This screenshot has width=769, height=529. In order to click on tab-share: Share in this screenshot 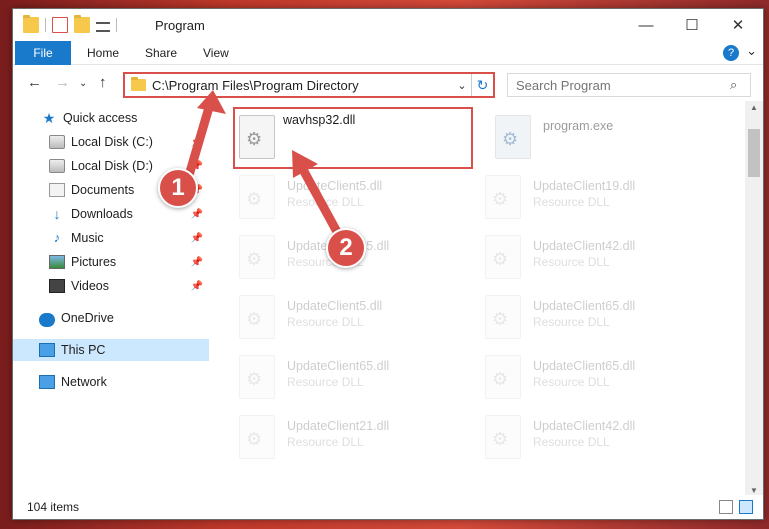, I will do `click(161, 53)`.